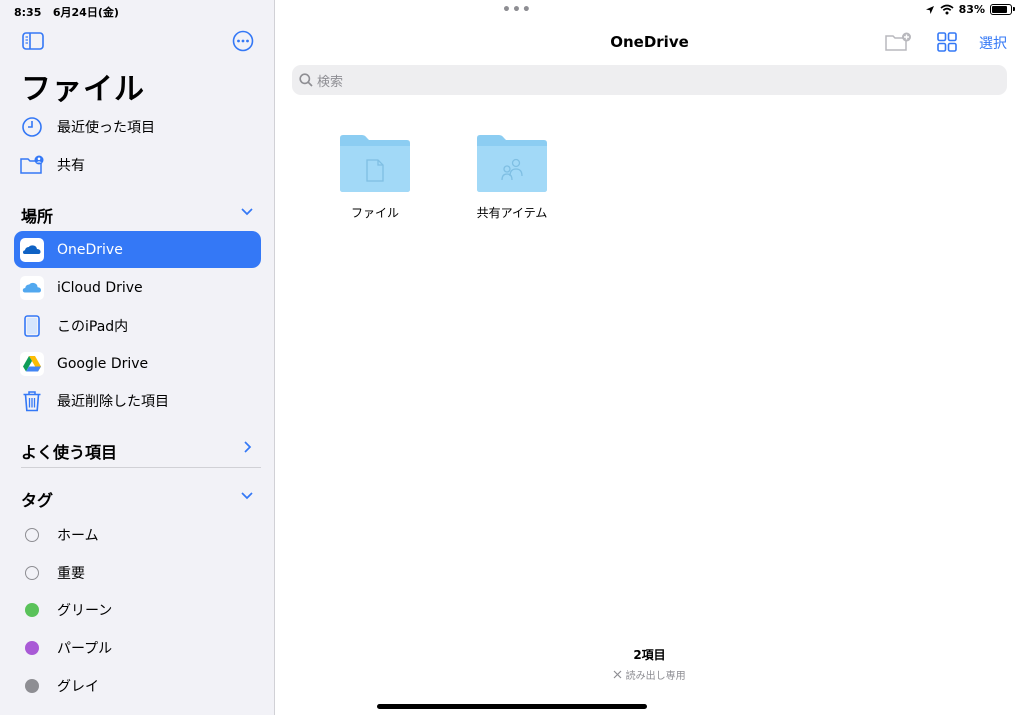  What do you see at coordinates (93, 326) in the screenshot?
I see `sidebar-item-label: このiPad内` at bounding box center [93, 326].